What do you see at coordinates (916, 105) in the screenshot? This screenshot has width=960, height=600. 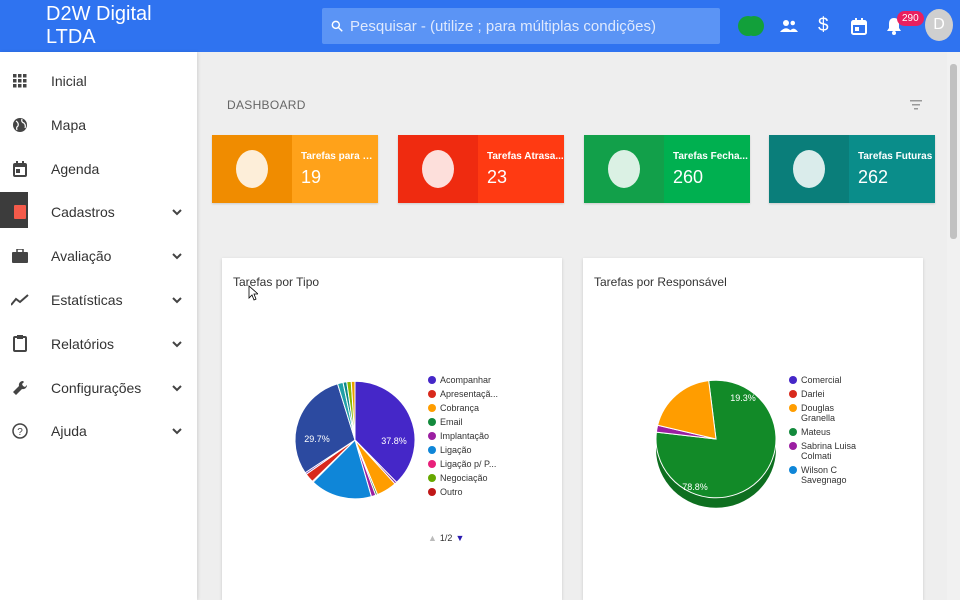 I see `filter-icon` at bounding box center [916, 105].